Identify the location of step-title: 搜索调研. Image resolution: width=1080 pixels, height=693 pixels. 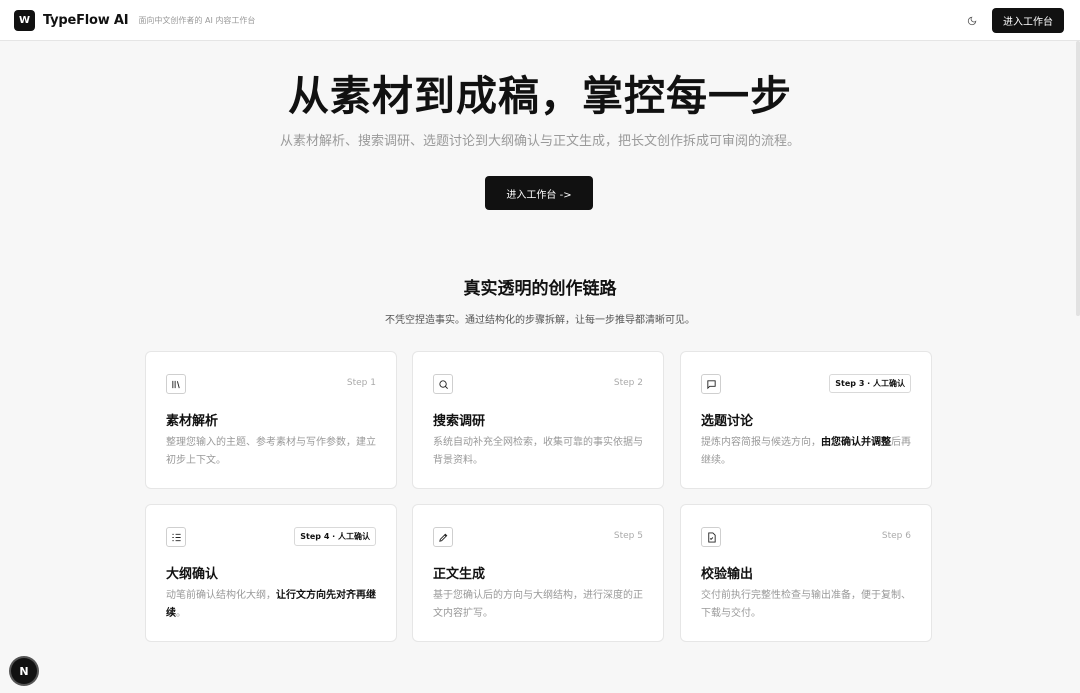
(459, 421).